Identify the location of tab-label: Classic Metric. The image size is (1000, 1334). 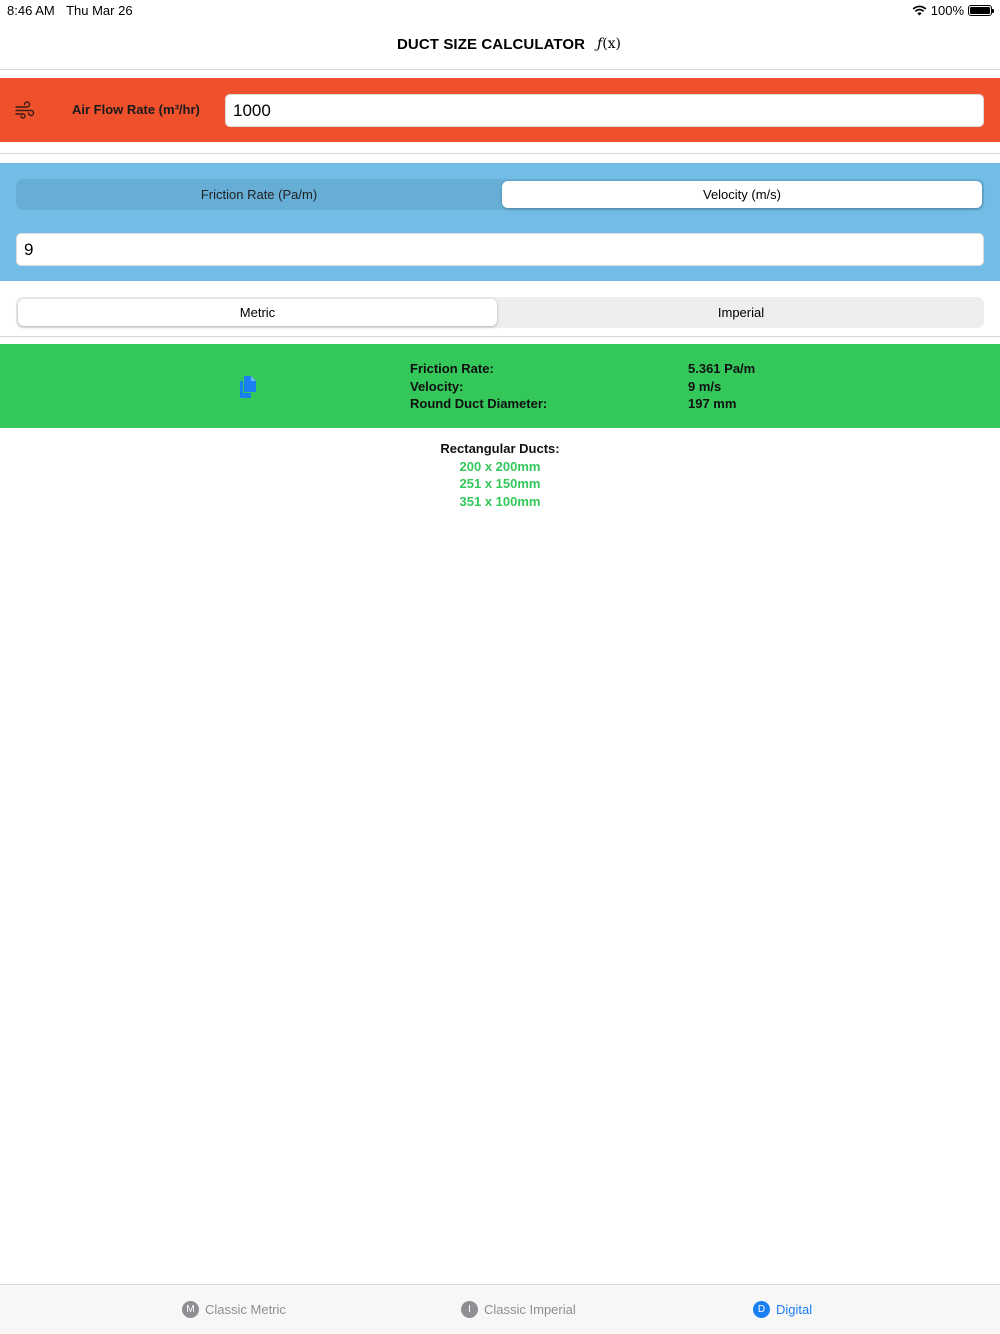
(245, 1309).